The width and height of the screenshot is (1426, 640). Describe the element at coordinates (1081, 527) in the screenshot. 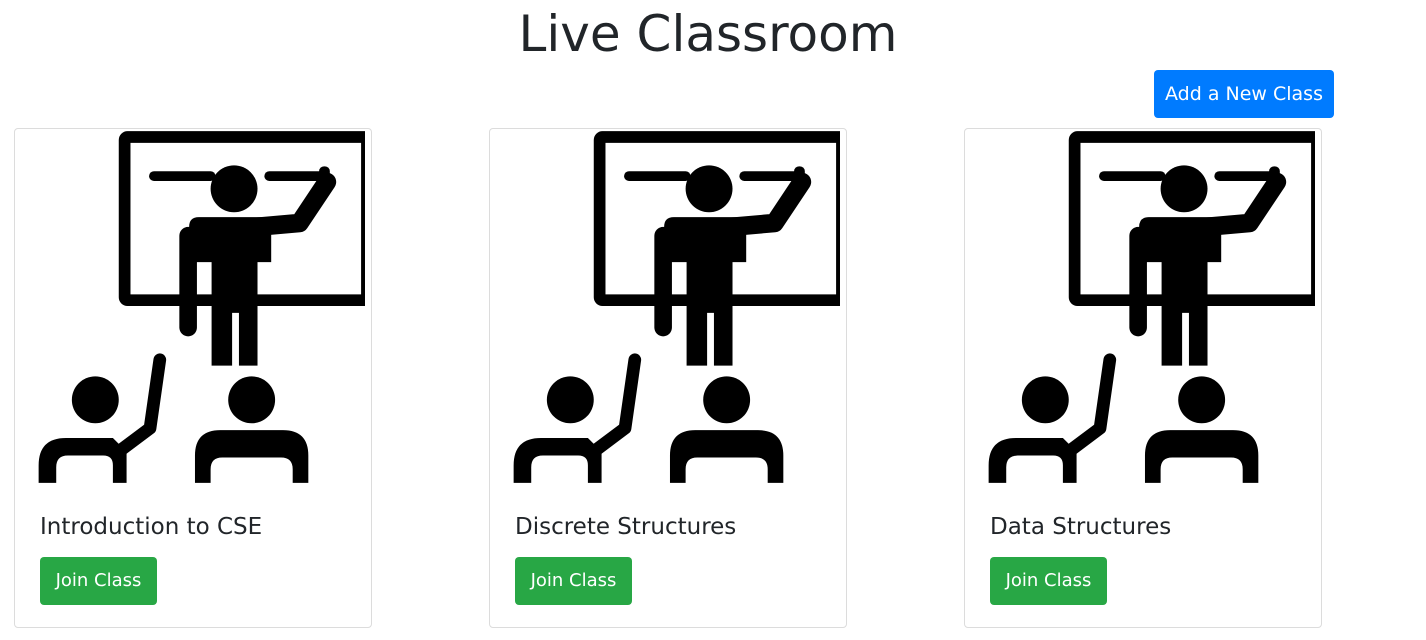

I see `class-title: Data Structures` at that location.